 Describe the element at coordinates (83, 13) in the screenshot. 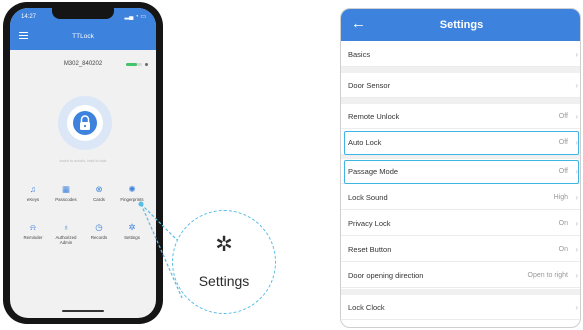

I see `phone-notch` at that location.